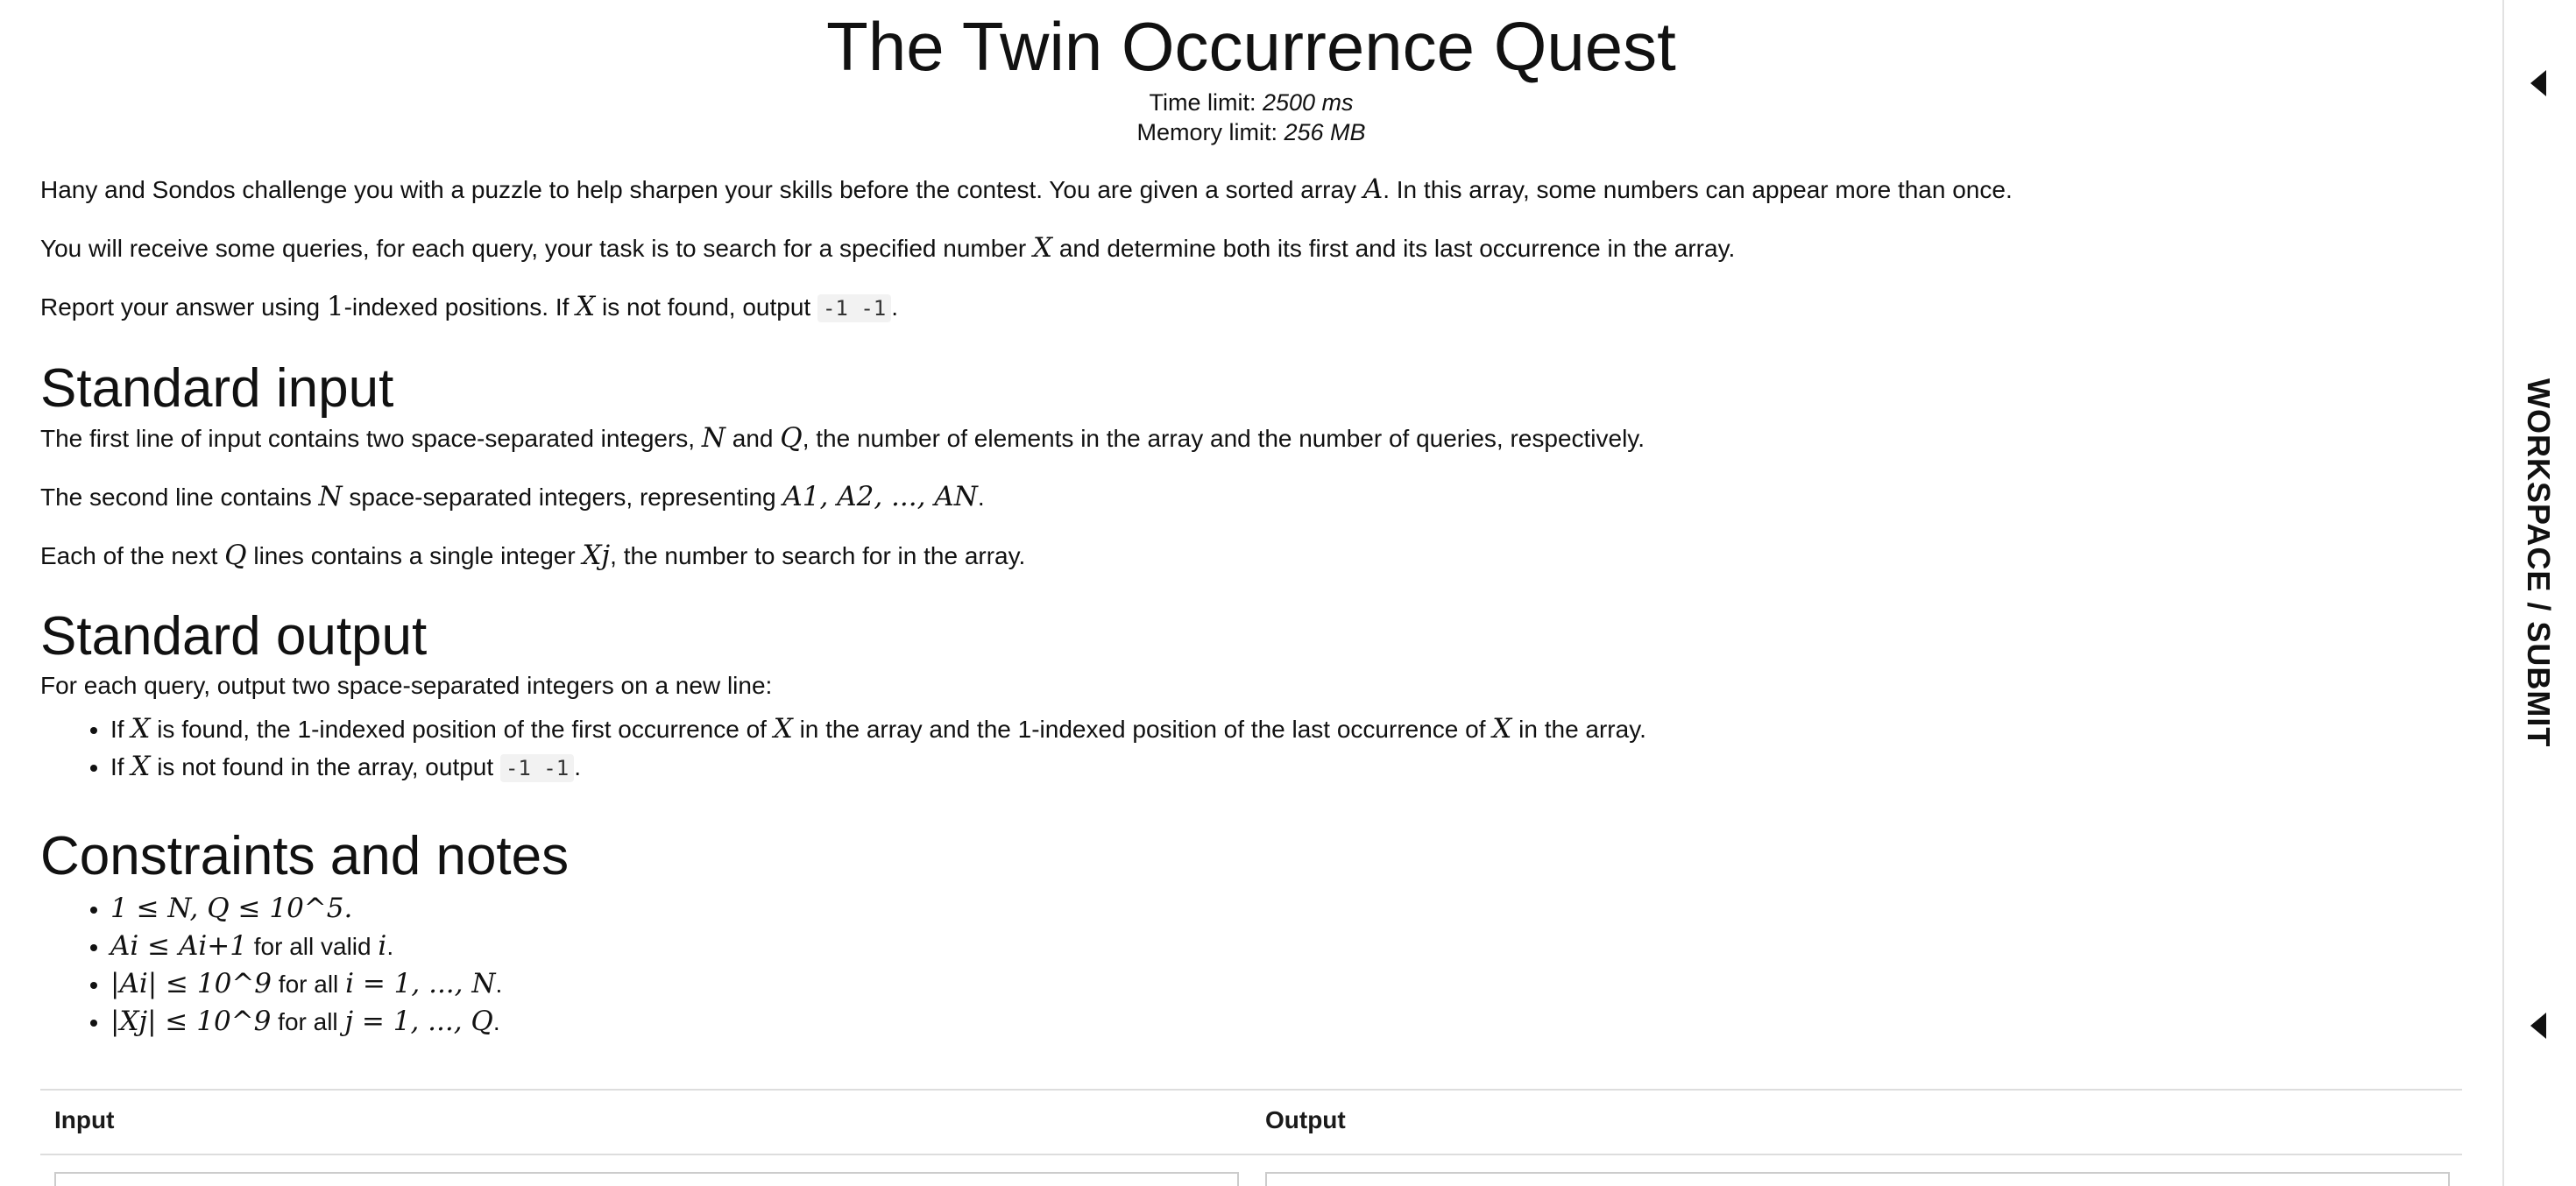  I want to click on math-var: i, so click(382, 946).